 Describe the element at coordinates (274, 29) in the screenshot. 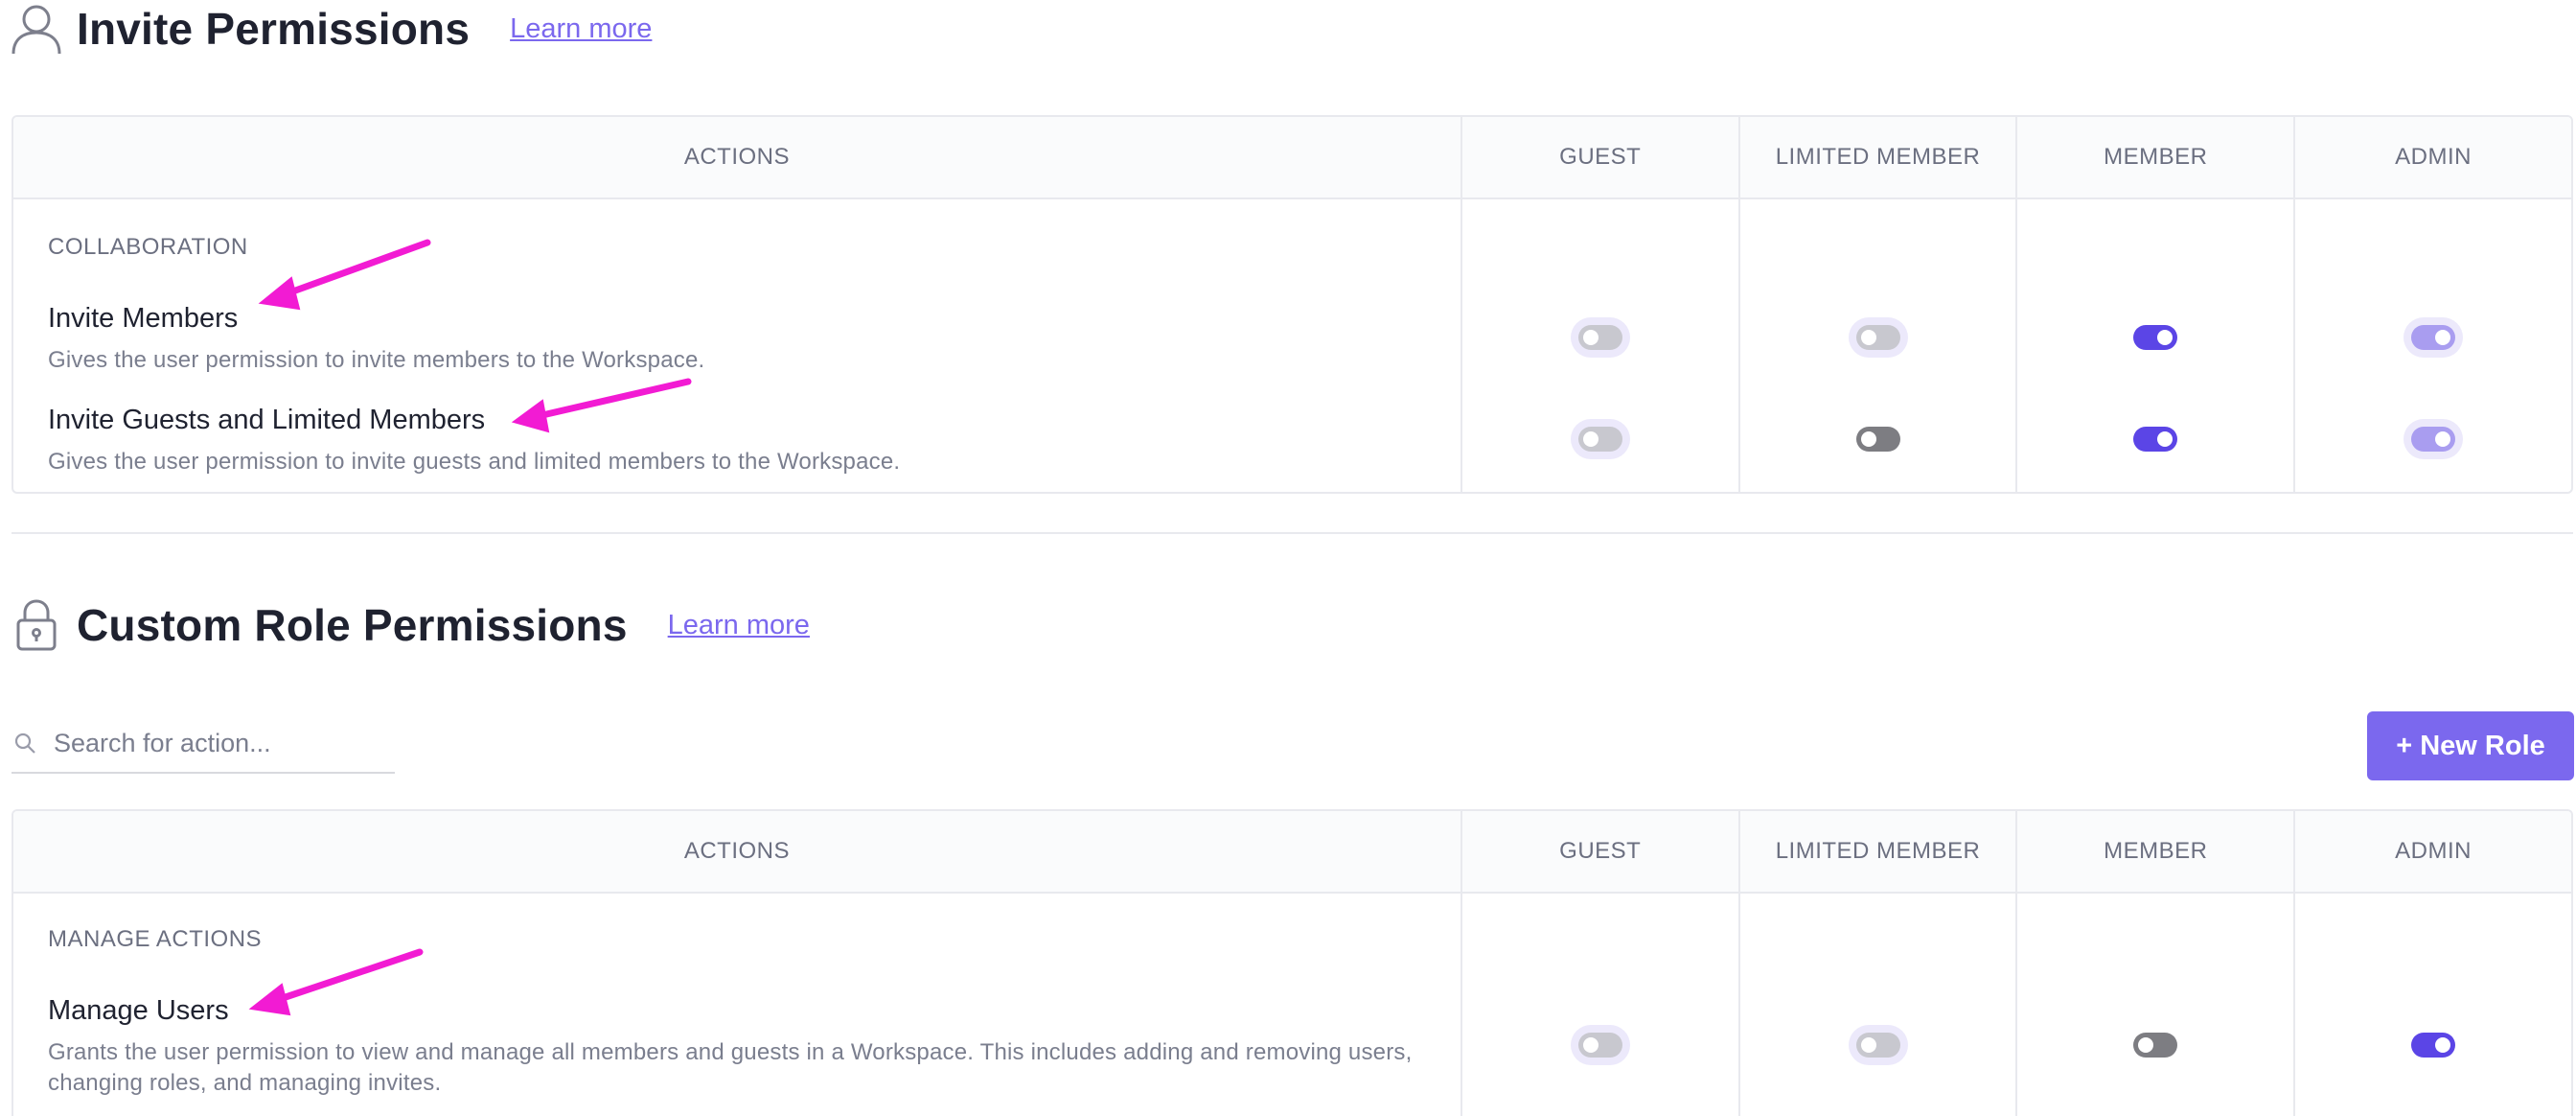

I see `page-title: Invite Permissions` at that location.